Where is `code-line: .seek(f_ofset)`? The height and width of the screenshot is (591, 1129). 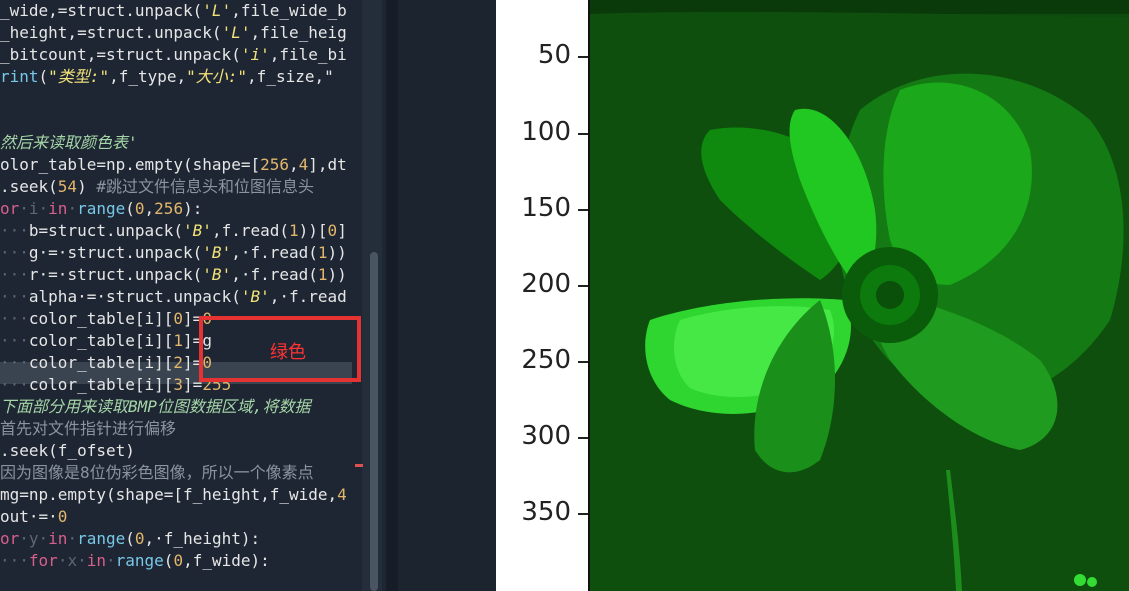
code-line: .seek(f_ofset) is located at coordinates (67, 451).